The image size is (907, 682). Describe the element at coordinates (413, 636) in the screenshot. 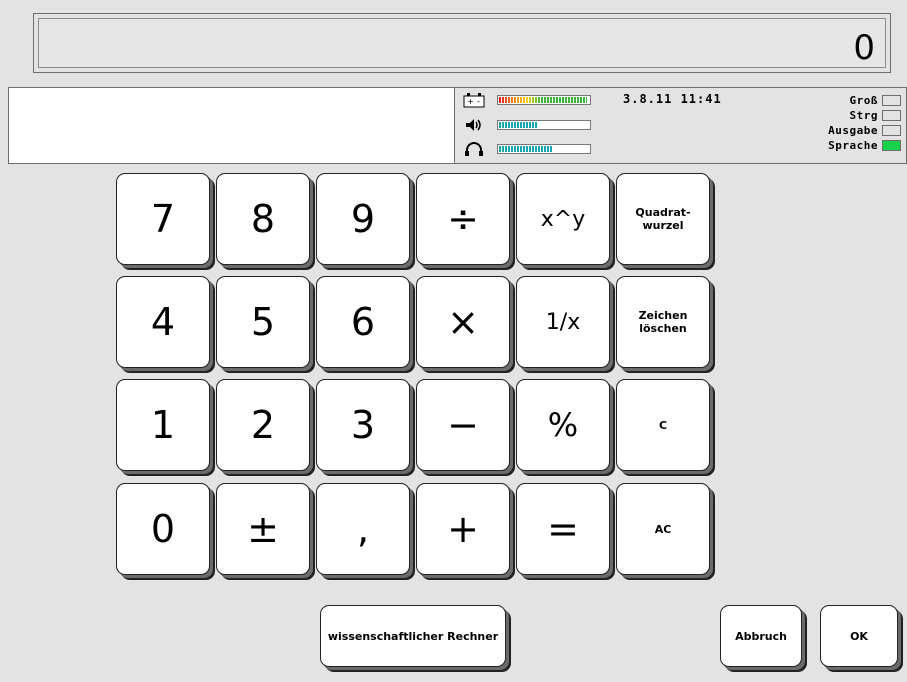

I see `scientific-calculator-button: wissenschaftlicher Rechner` at that location.